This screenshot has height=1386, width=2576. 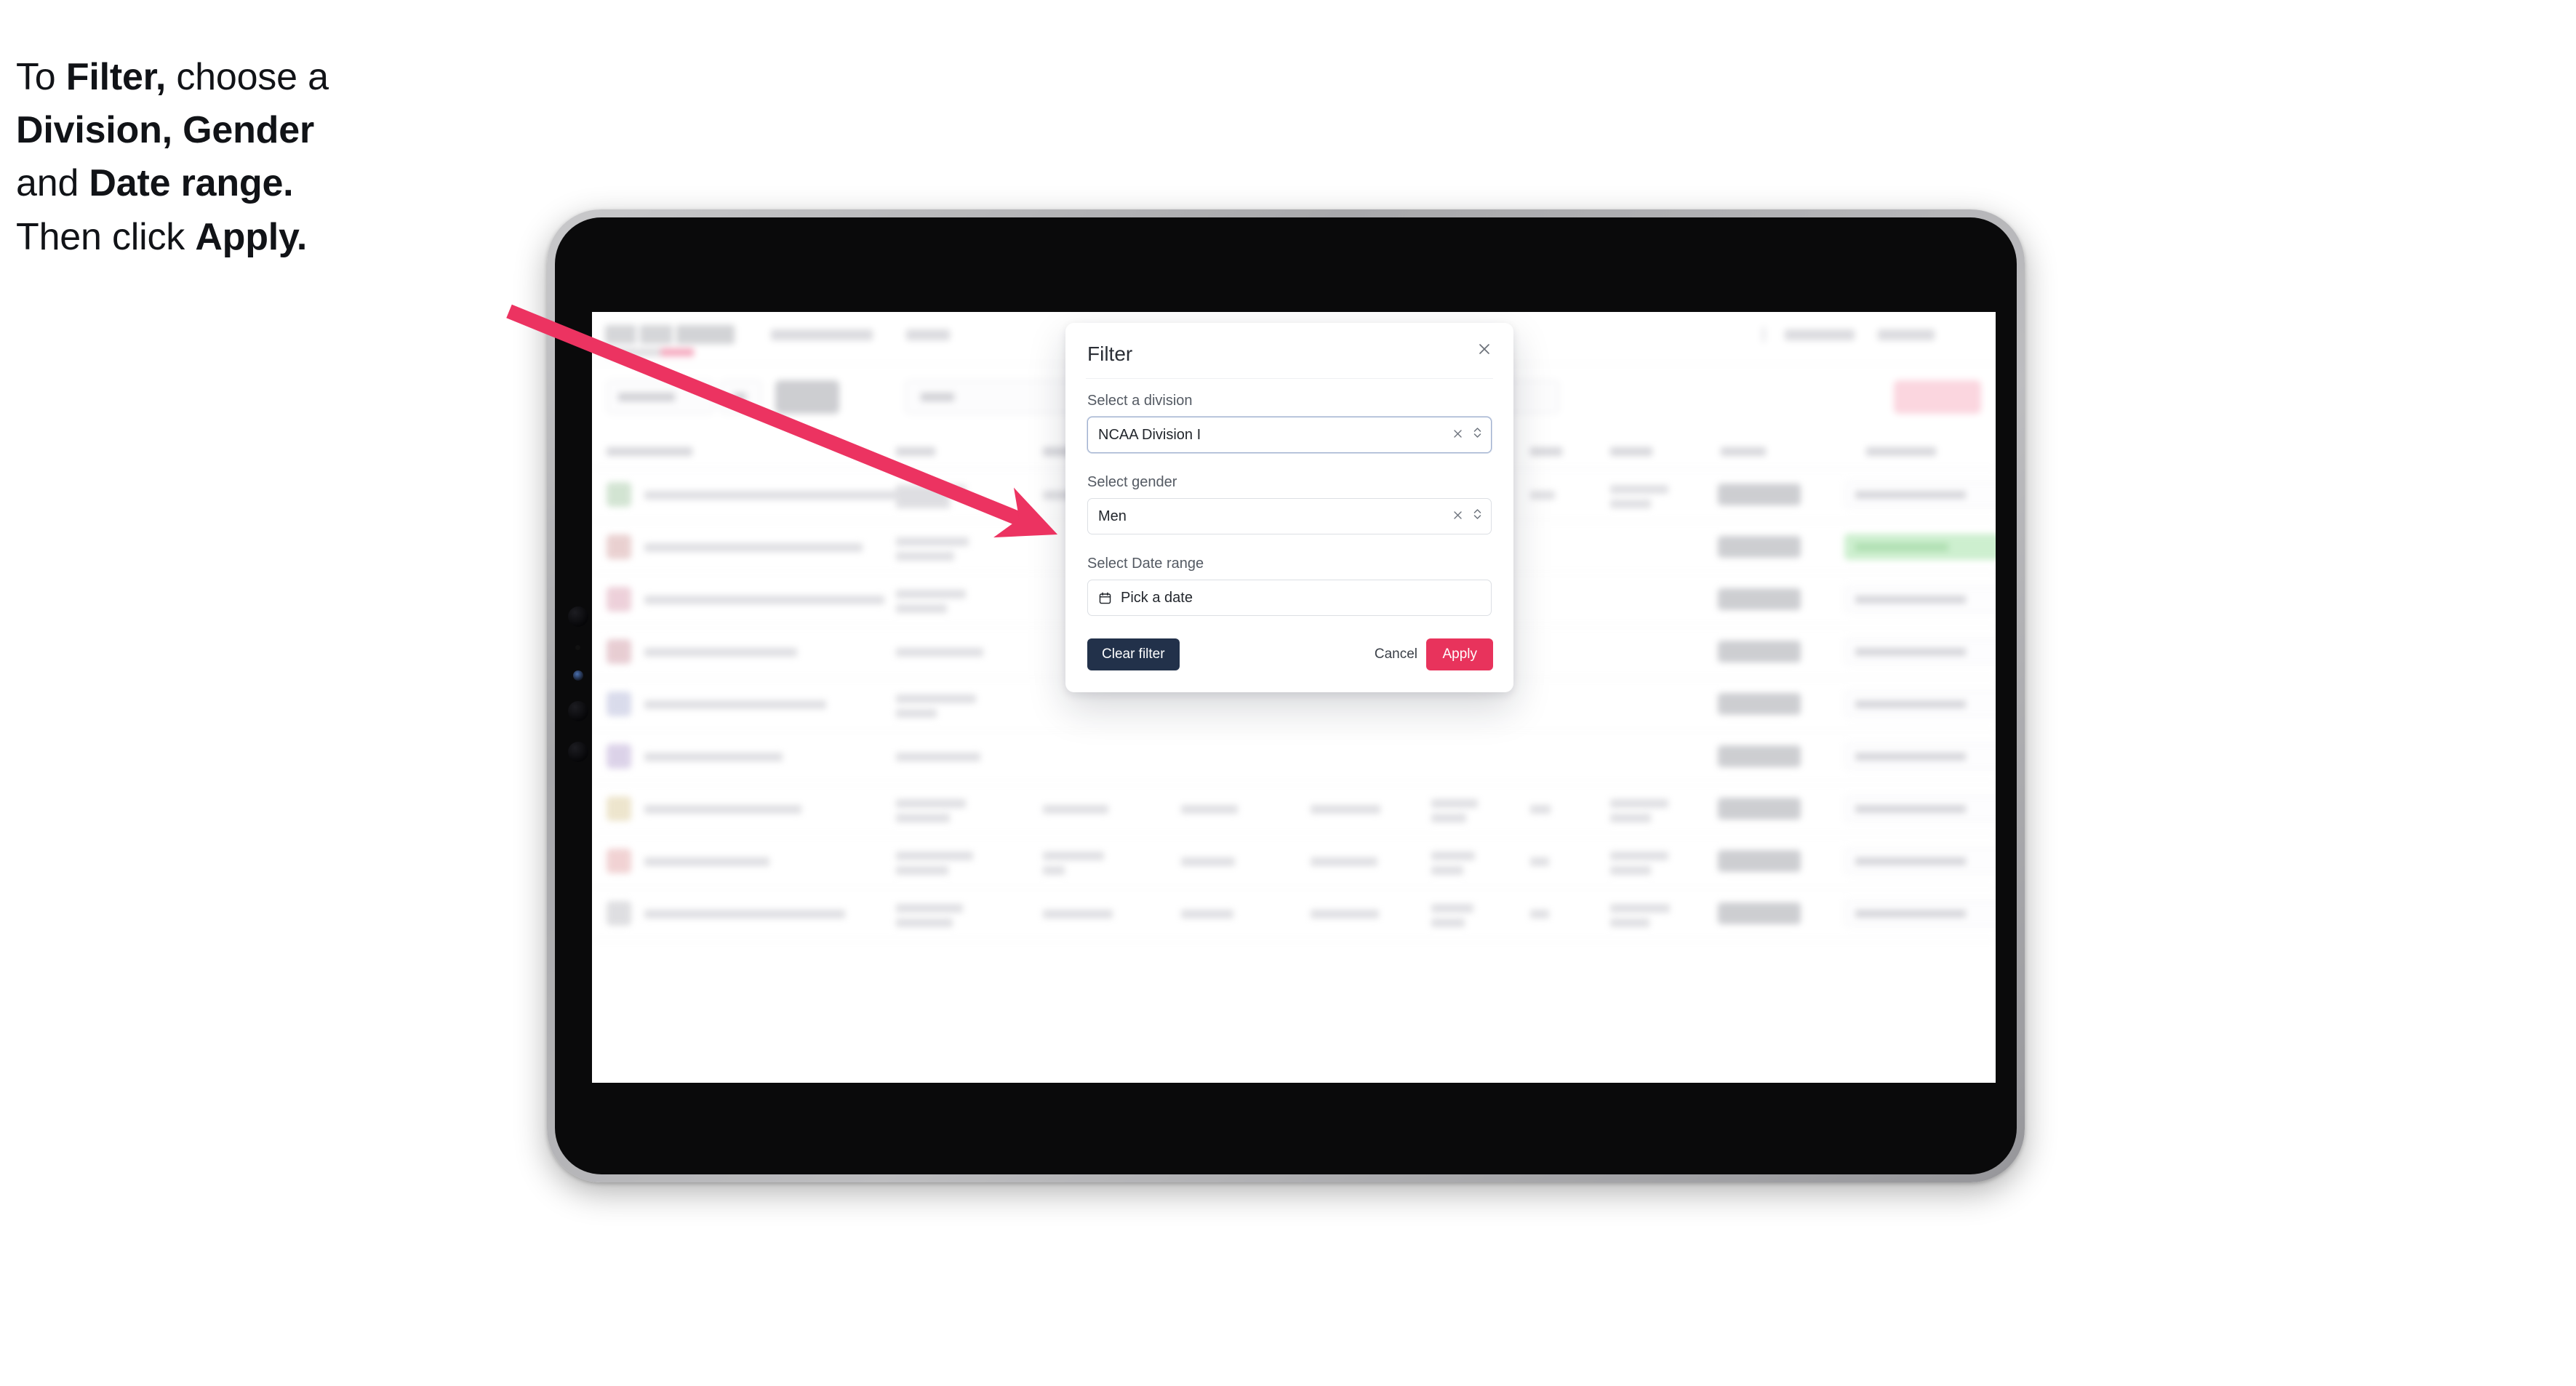 What do you see at coordinates (1133, 654) in the screenshot?
I see `clear-filter-button: Clear filter` at bounding box center [1133, 654].